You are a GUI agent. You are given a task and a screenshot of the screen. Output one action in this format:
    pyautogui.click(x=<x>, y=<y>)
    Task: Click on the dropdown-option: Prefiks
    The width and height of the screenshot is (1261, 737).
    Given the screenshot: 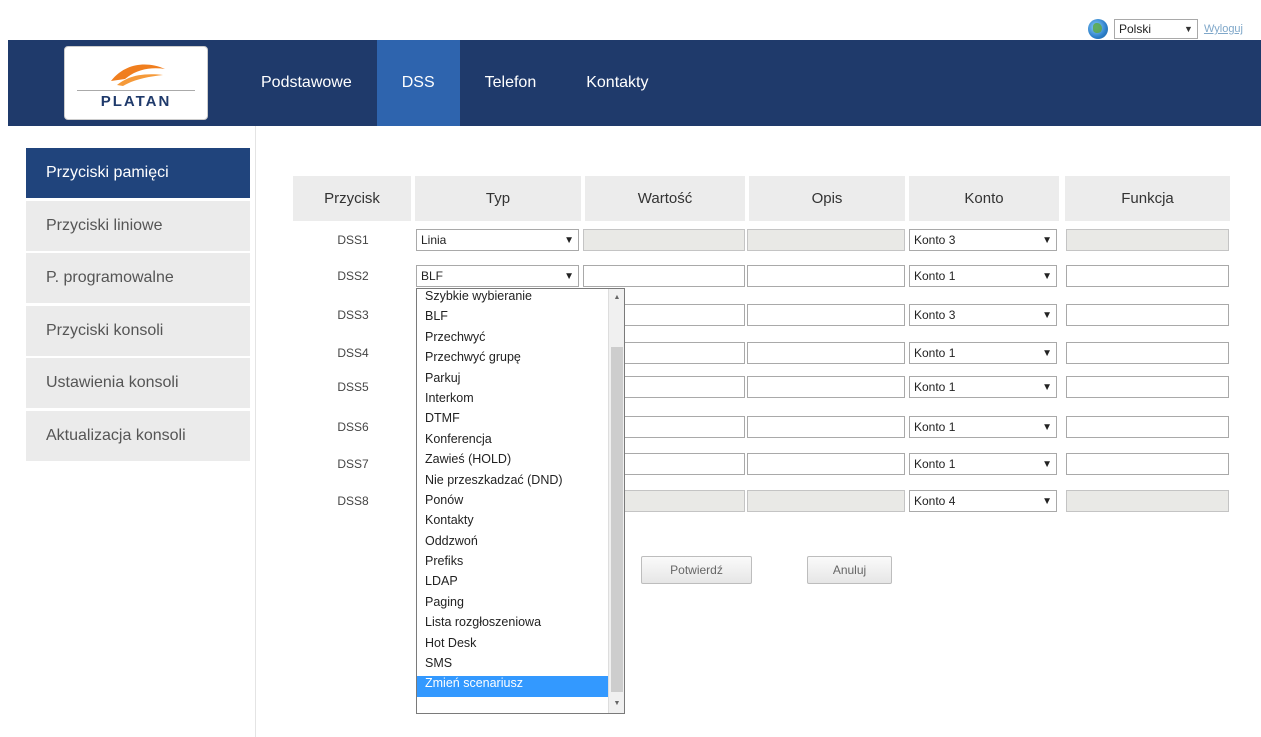 What is the action you would take?
    pyautogui.click(x=512, y=564)
    